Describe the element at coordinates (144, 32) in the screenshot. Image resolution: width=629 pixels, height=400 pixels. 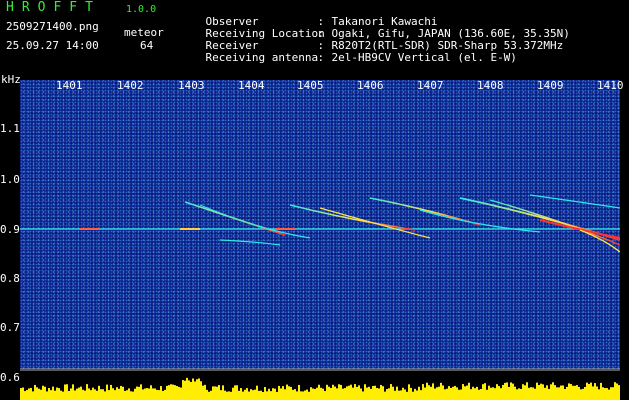
I see `meteor-label: meteor` at that location.